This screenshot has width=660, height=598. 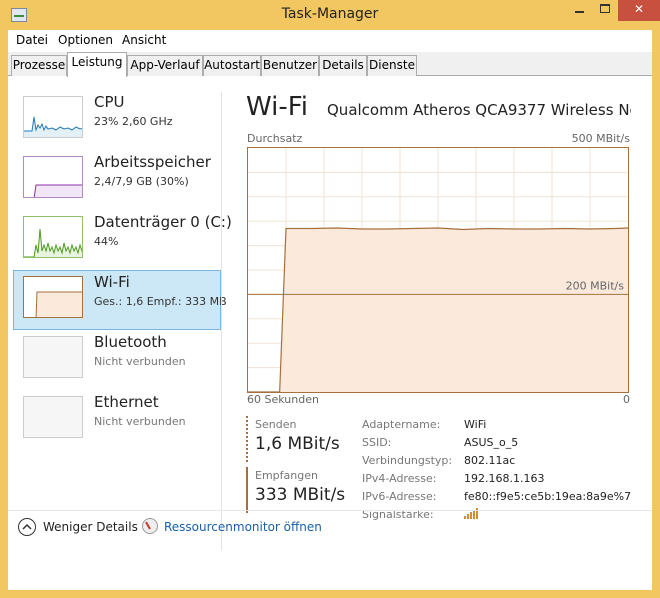 What do you see at coordinates (247, 439) in the screenshot?
I see `send-indicator` at bounding box center [247, 439].